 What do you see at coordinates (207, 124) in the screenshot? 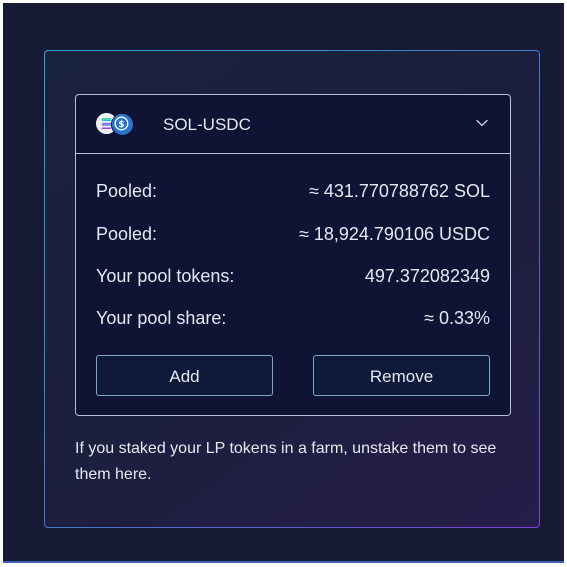
I see `pool-pair-name: SOL-USDC` at bounding box center [207, 124].